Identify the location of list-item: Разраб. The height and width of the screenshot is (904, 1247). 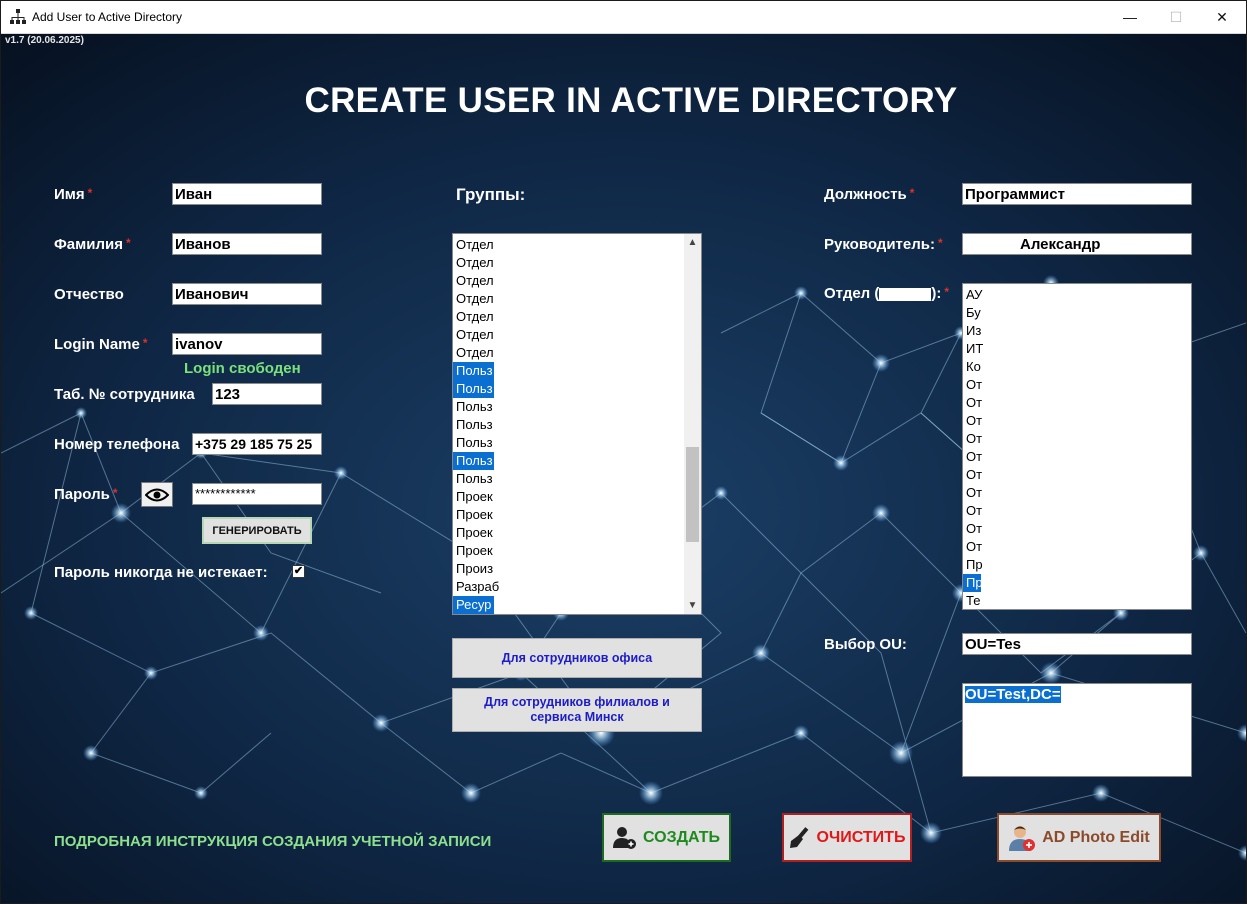
(577, 587).